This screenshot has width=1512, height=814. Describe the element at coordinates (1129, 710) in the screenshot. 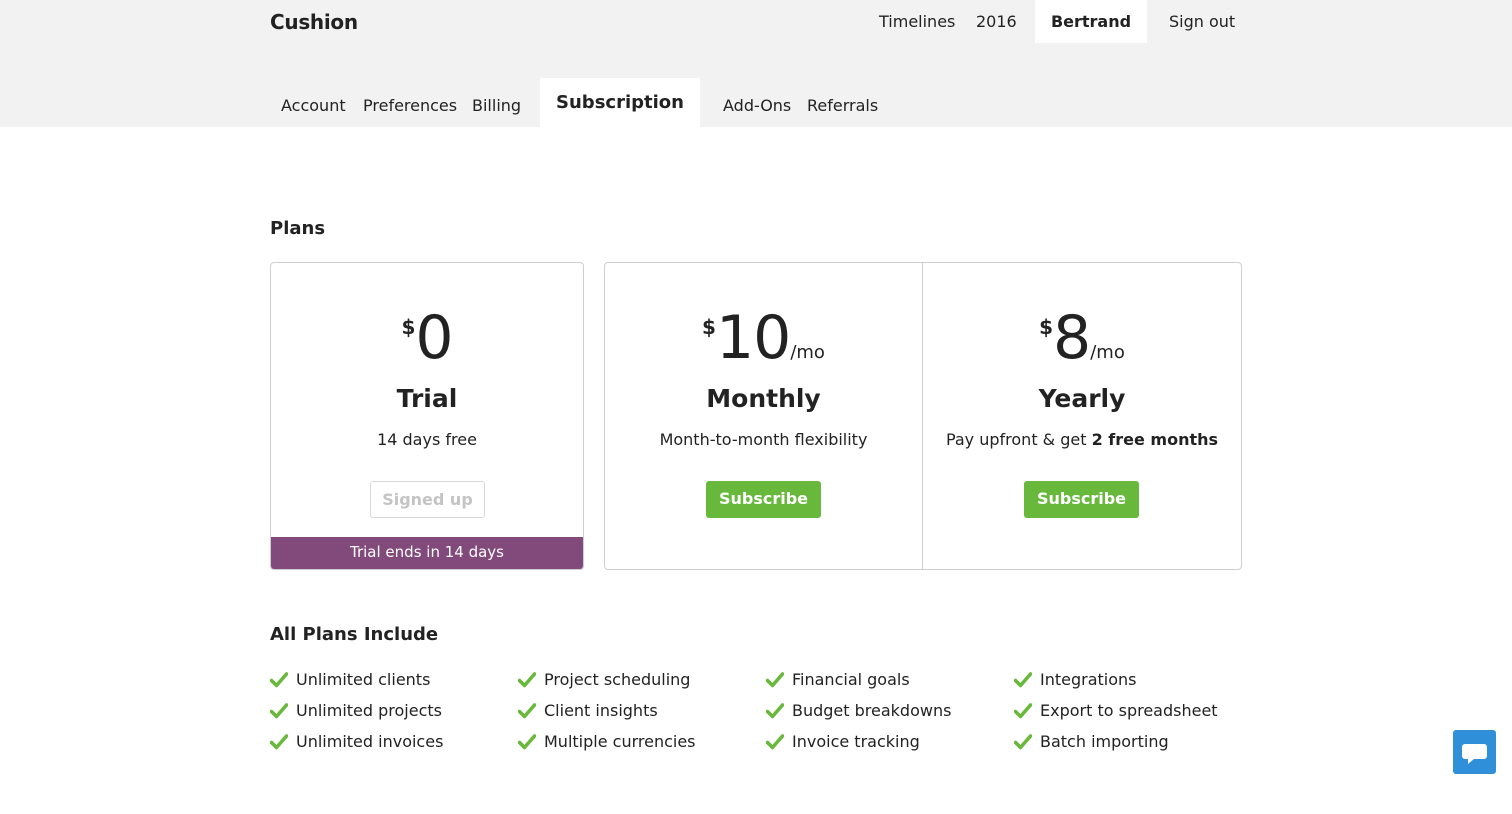

I see `feature-item: Export to spreadsheet` at that location.